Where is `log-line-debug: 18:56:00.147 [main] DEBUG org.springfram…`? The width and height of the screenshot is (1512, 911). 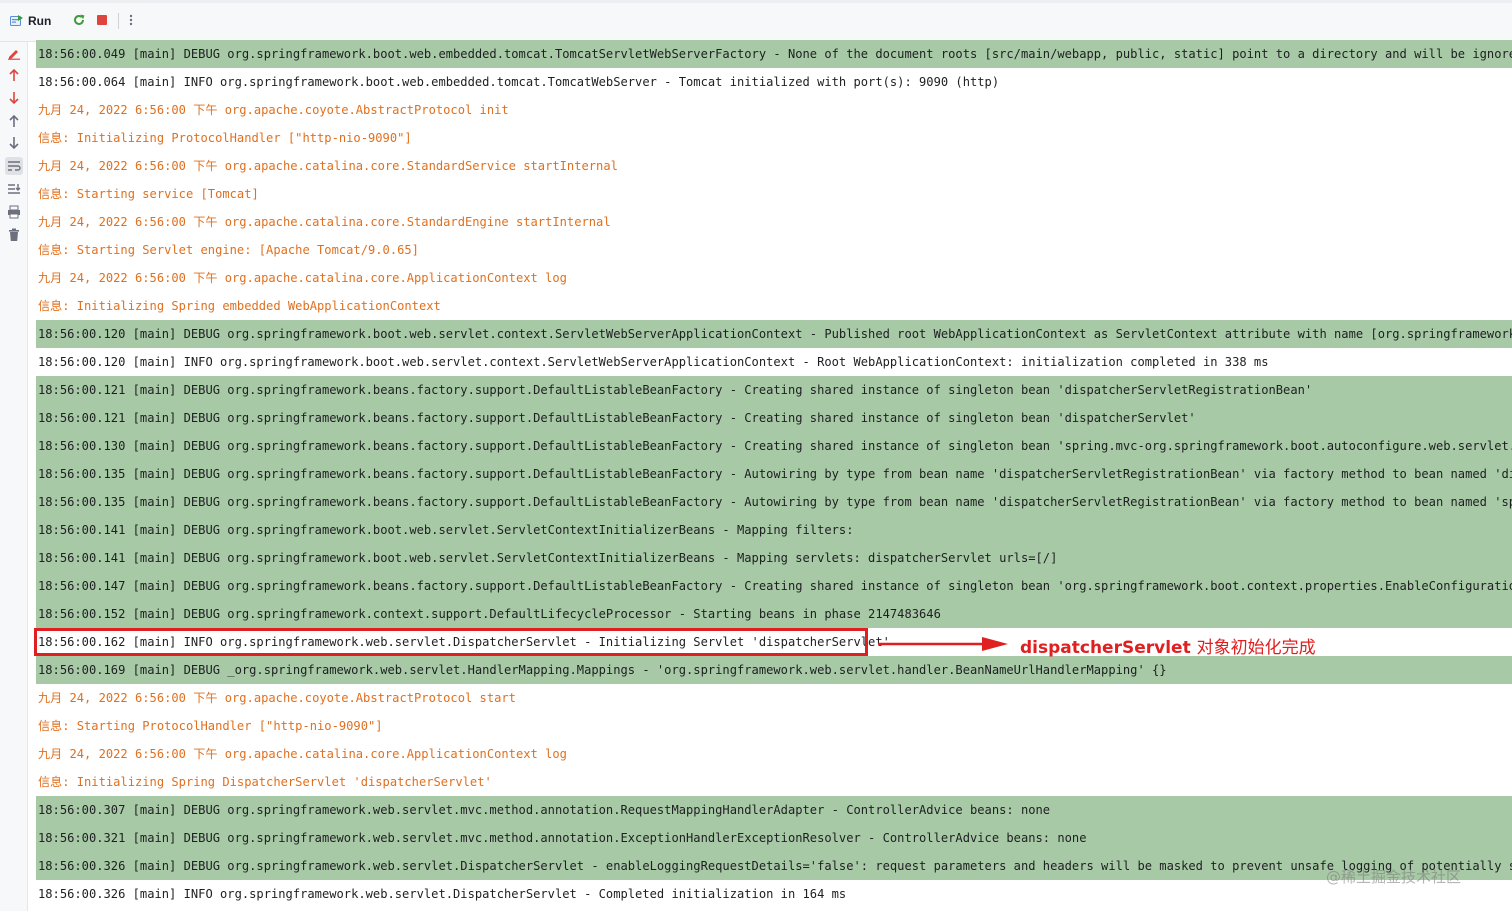 log-line-debug: 18:56:00.147 [main] DEBUG org.springfram… is located at coordinates (774, 586).